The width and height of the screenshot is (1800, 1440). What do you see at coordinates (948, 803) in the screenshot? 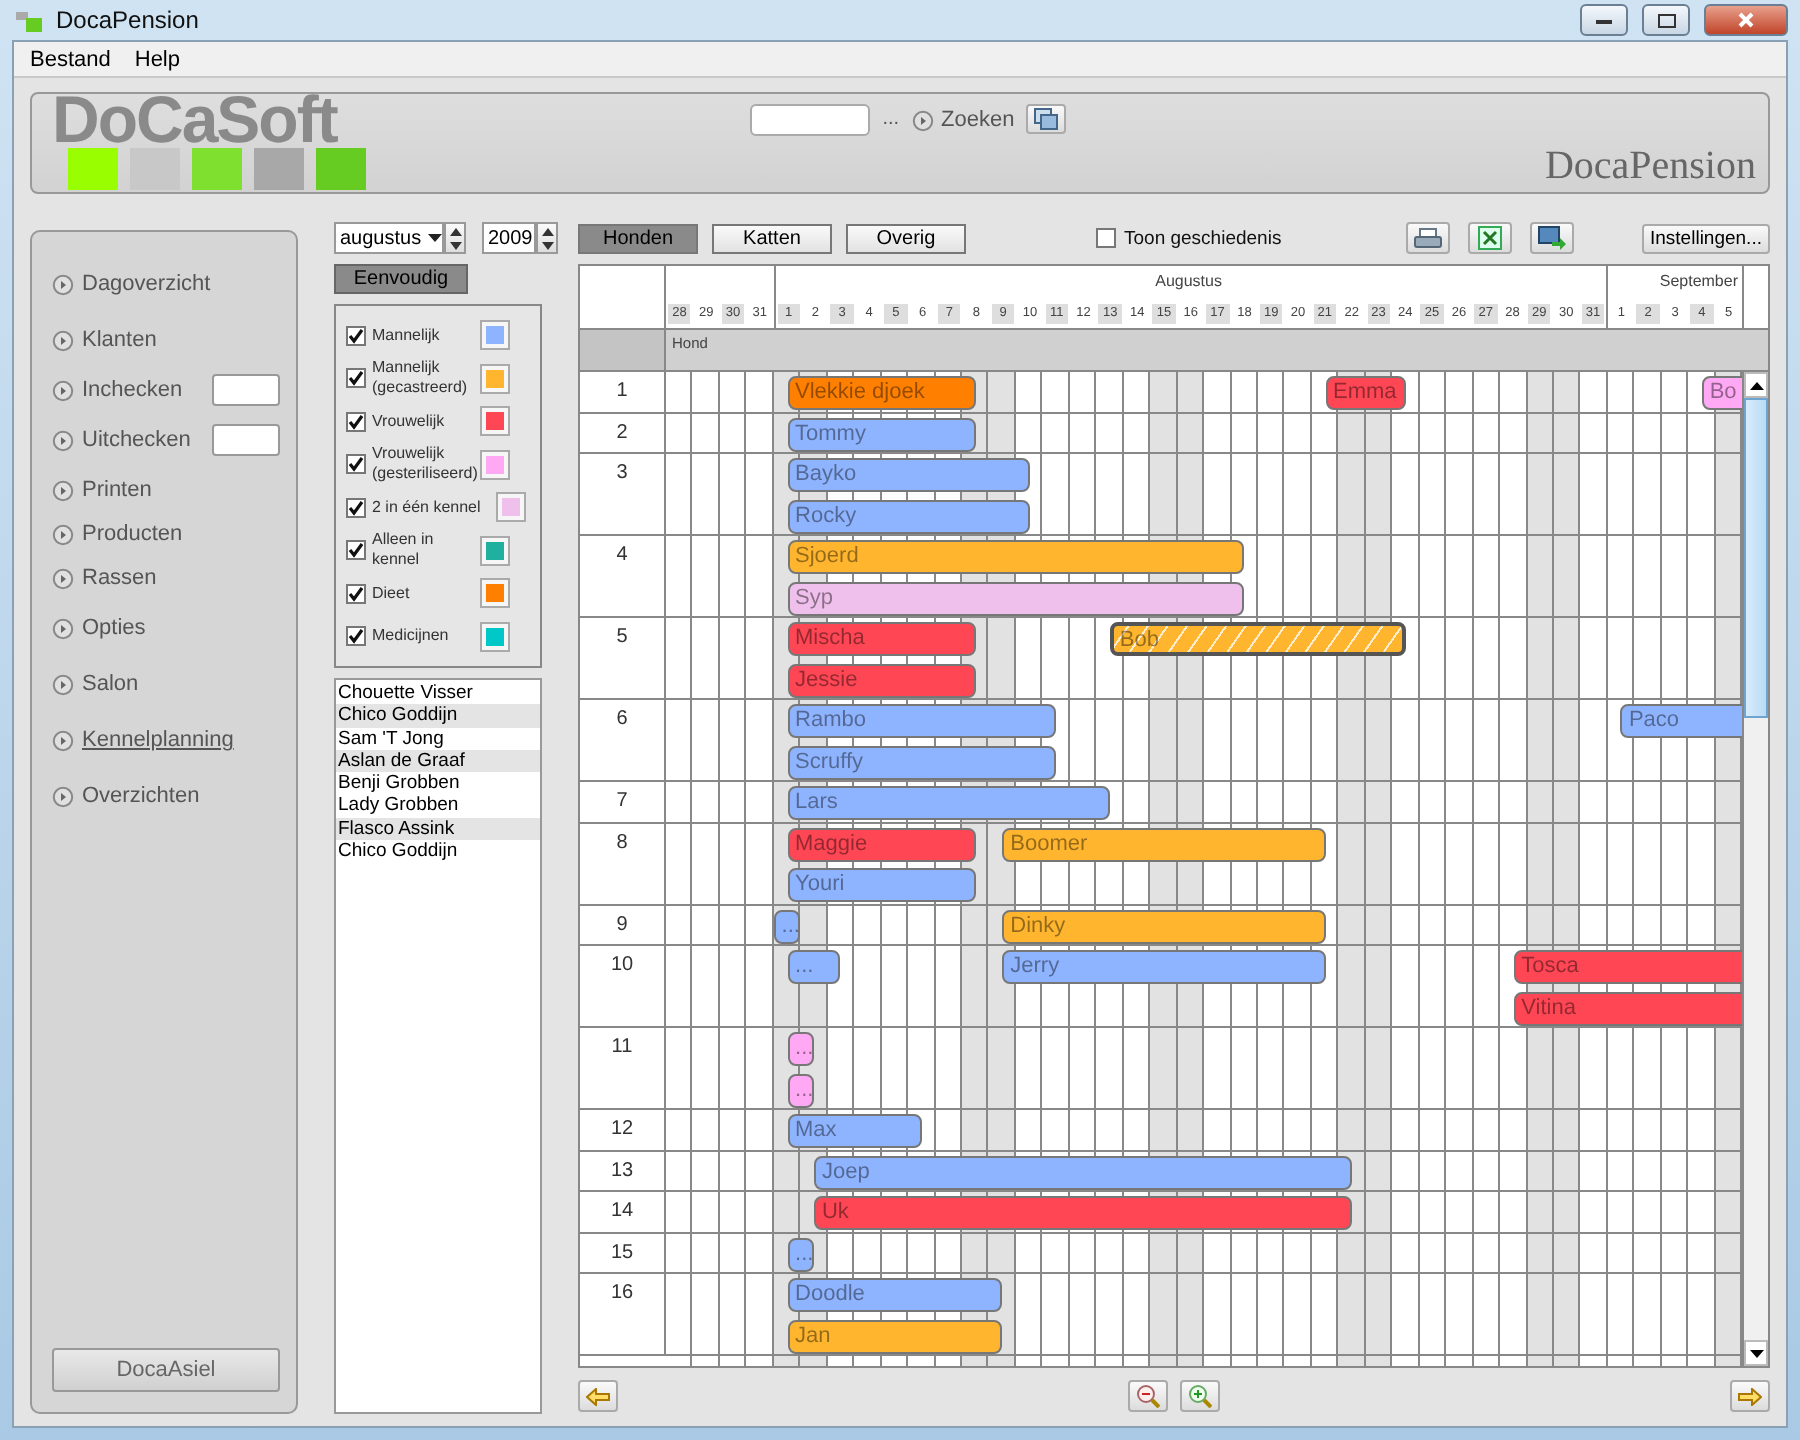
I see `booking-bar: Lars` at bounding box center [948, 803].